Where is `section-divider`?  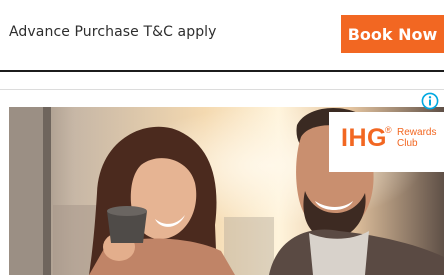 section-divider is located at coordinates (222, 71).